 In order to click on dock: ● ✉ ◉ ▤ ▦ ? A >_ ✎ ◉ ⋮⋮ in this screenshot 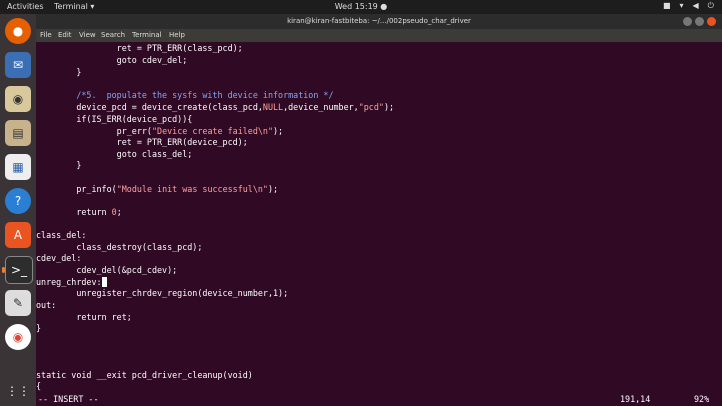, I will do `click(18, 210)`.